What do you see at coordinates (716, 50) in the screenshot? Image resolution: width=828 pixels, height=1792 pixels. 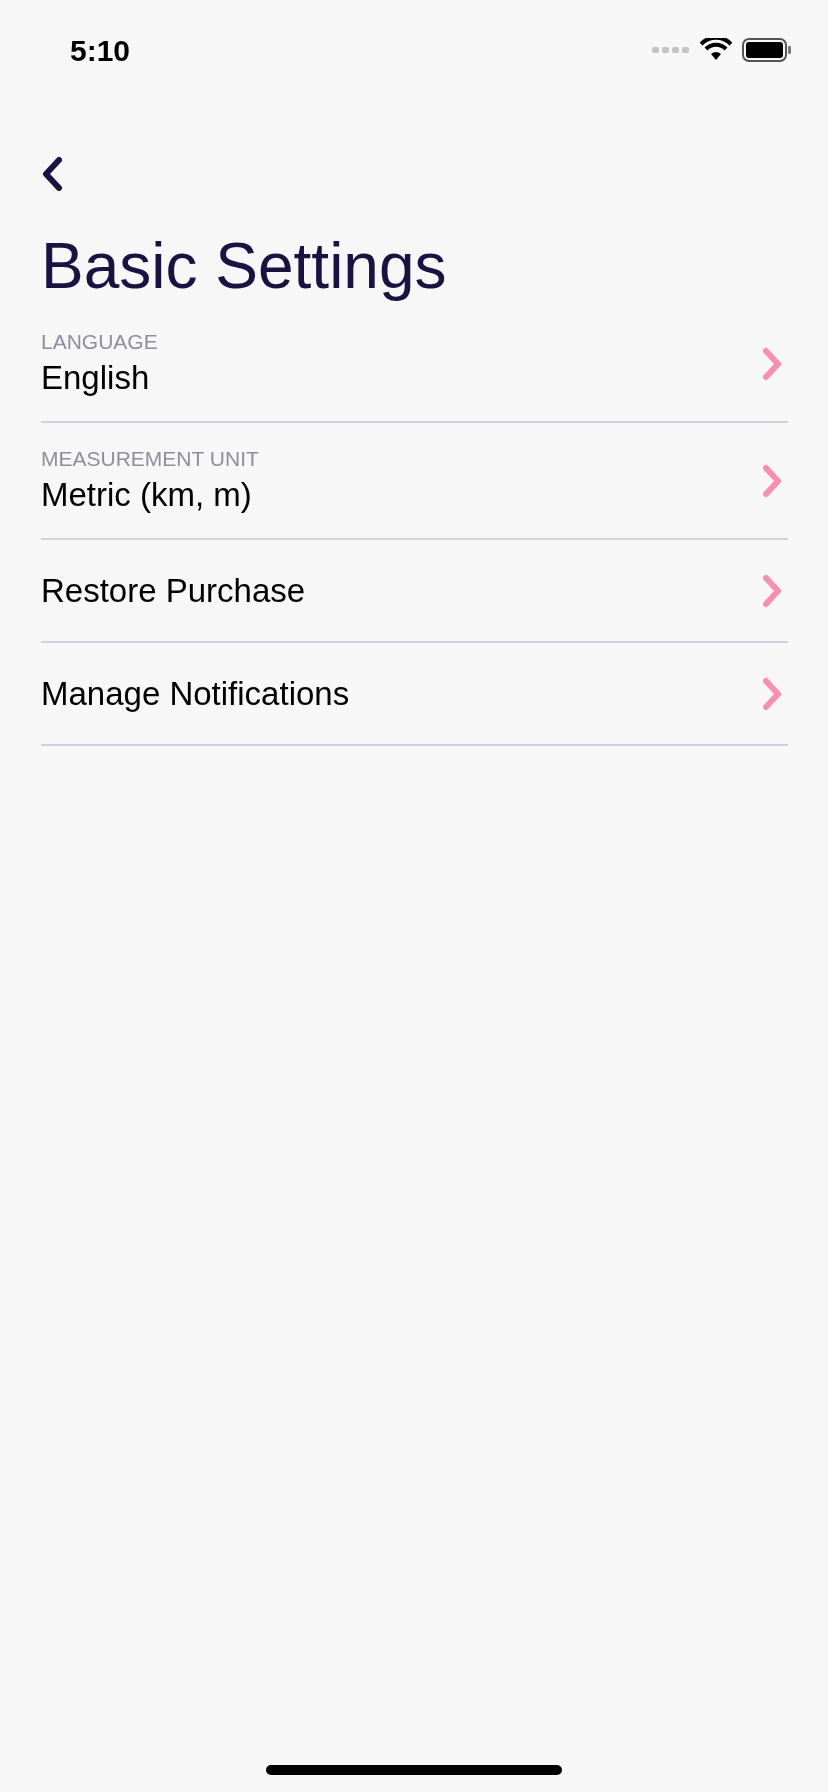 I see `wifi-icon` at bounding box center [716, 50].